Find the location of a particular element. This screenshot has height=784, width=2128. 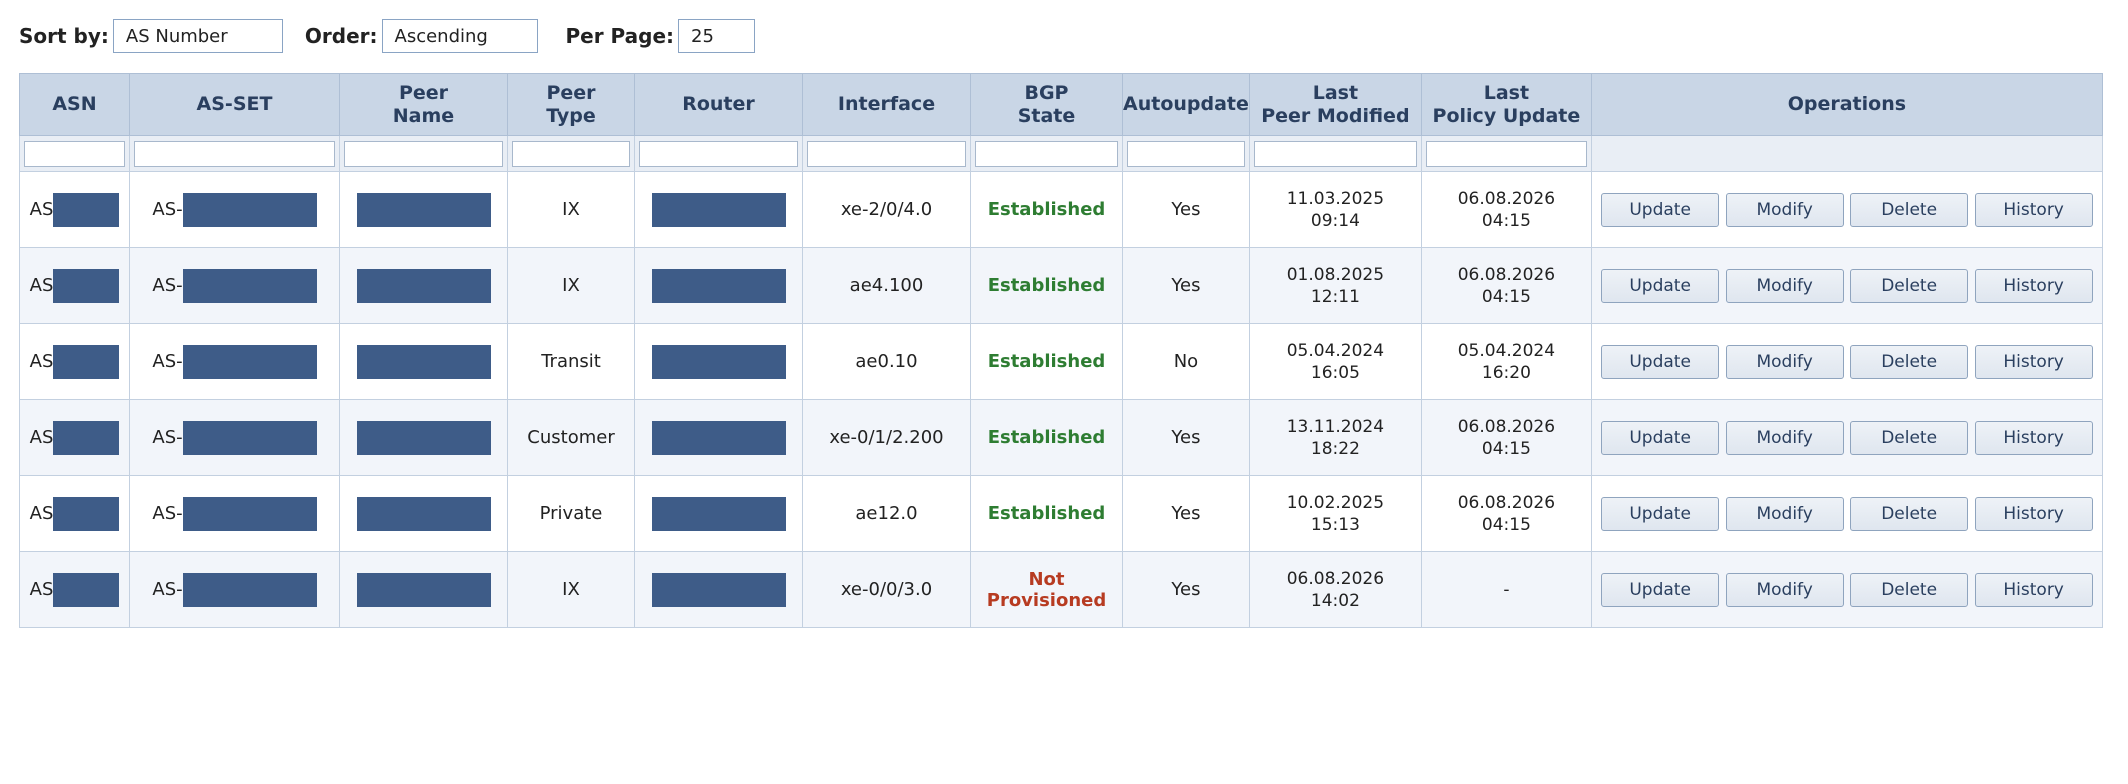

filter-asset-input is located at coordinates (234, 153).